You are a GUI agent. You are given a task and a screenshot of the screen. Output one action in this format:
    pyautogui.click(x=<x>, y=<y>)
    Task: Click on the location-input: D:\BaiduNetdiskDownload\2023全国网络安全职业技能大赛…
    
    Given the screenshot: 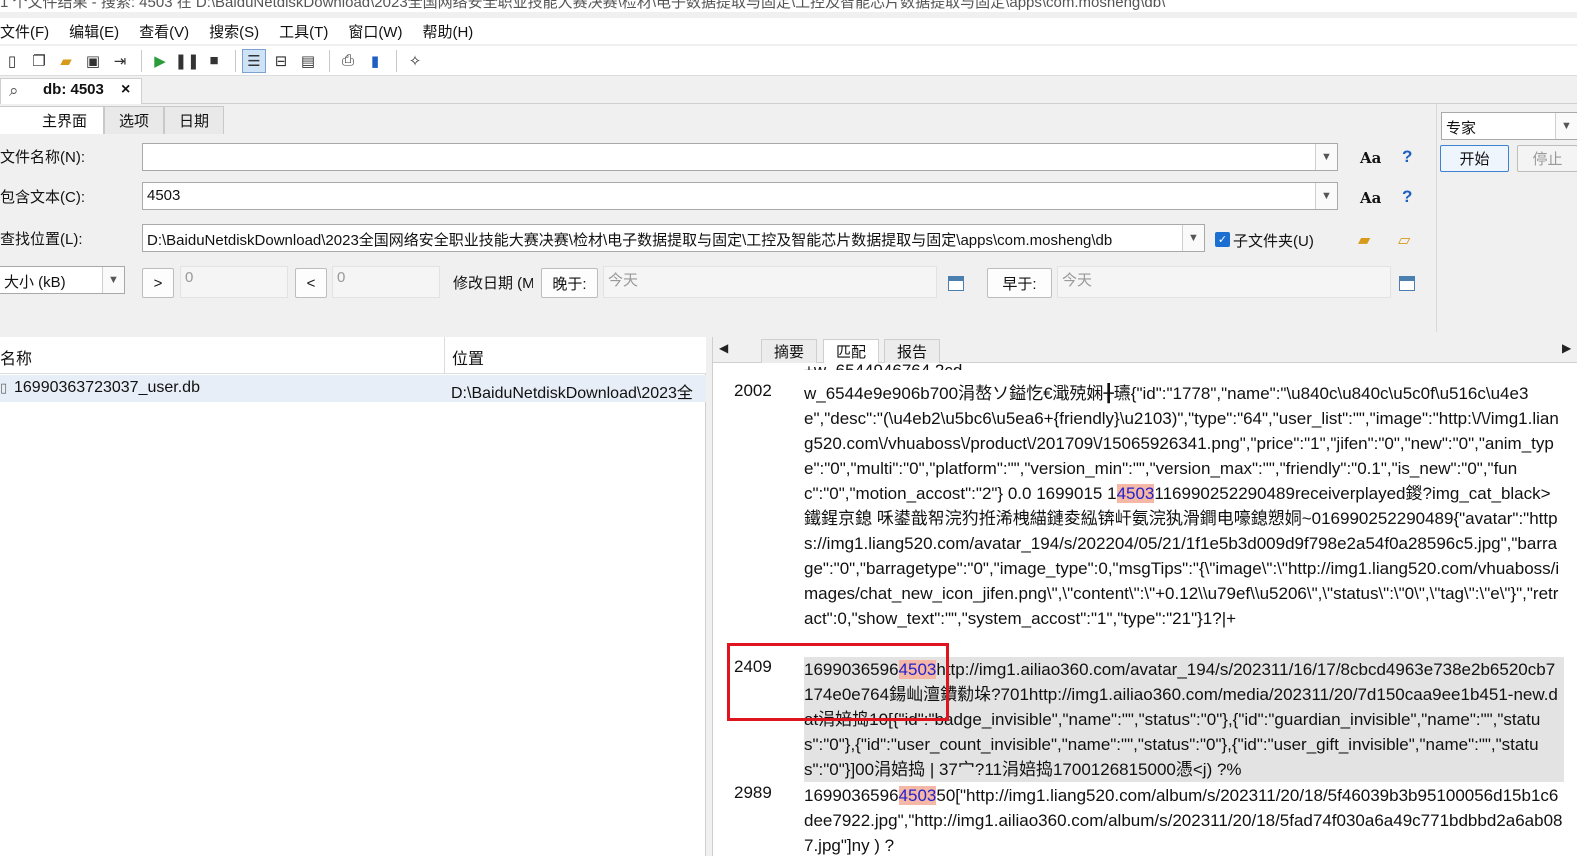 What is the action you would take?
    pyautogui.click(x=673, y=238)
    